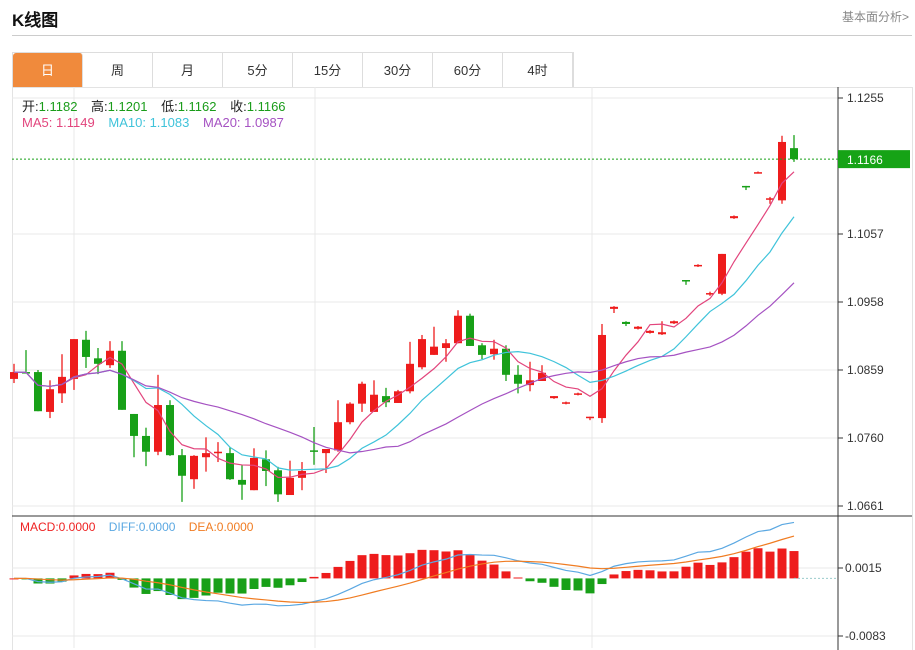 The image size is (915, 650). I want to click on macd-legend: MACD:0.0000 DIFF:0.0000 DEA:0.0000, so click(141, 527).